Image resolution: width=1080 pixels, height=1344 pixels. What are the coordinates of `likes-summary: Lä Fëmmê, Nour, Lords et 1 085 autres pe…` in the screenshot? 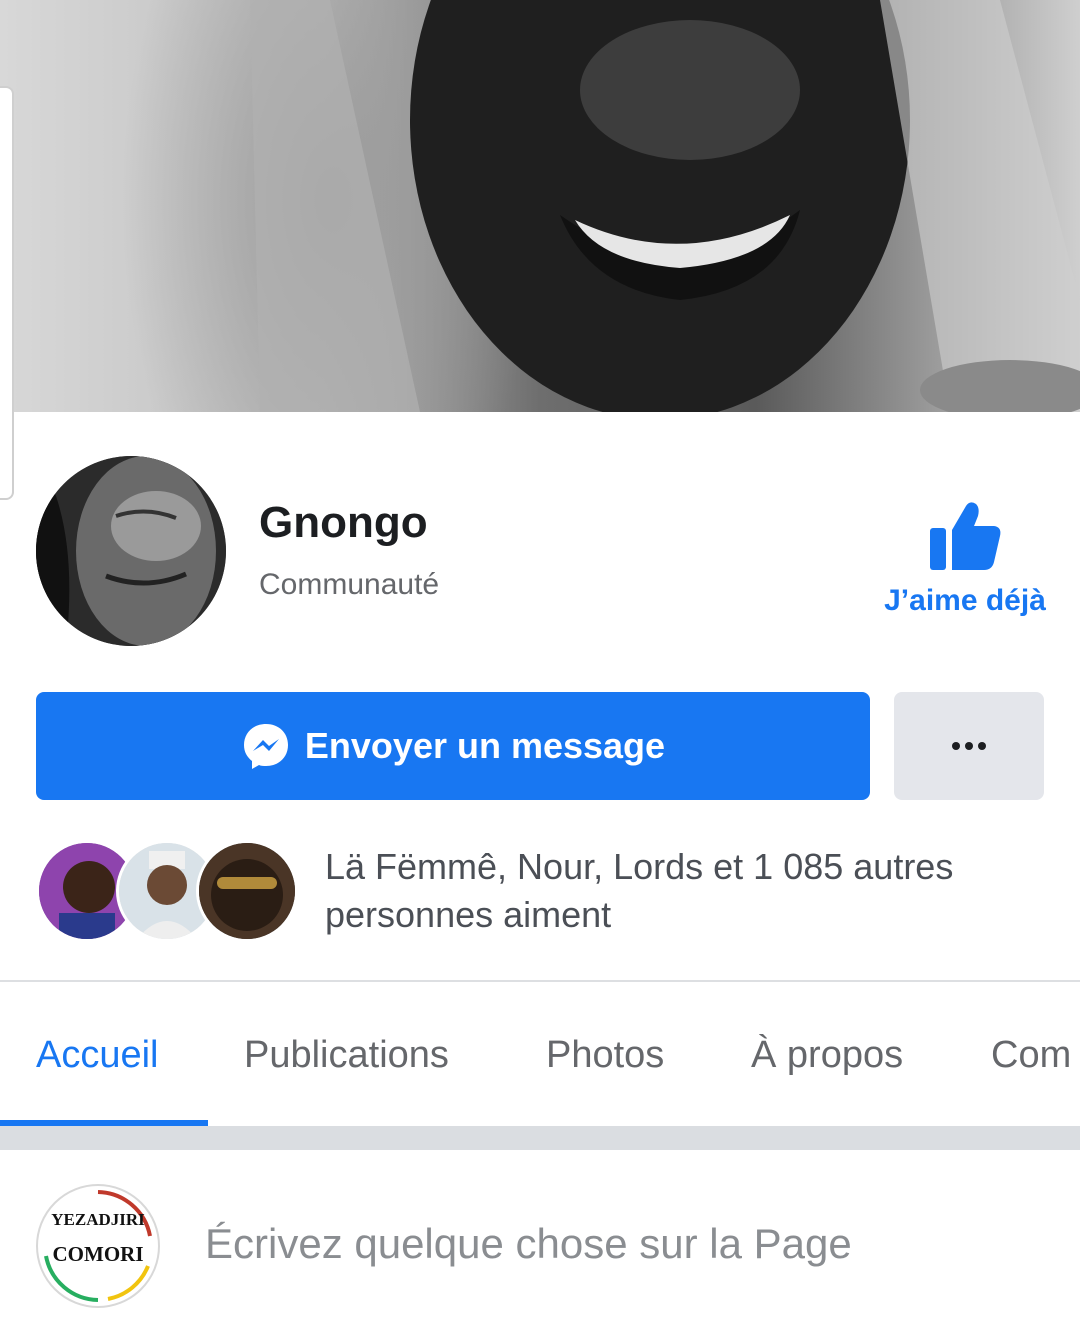 It's located at (675, 891).